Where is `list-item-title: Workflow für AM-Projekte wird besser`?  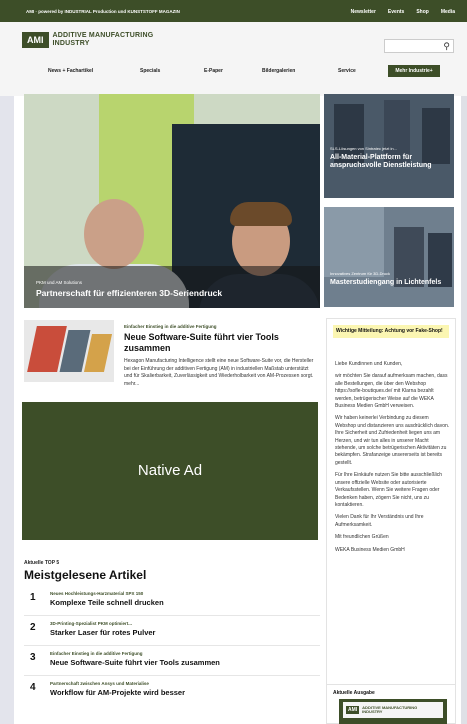 list-item-title: Workflow für AM-Projekte wird besser is located at coordinates (117, 692).